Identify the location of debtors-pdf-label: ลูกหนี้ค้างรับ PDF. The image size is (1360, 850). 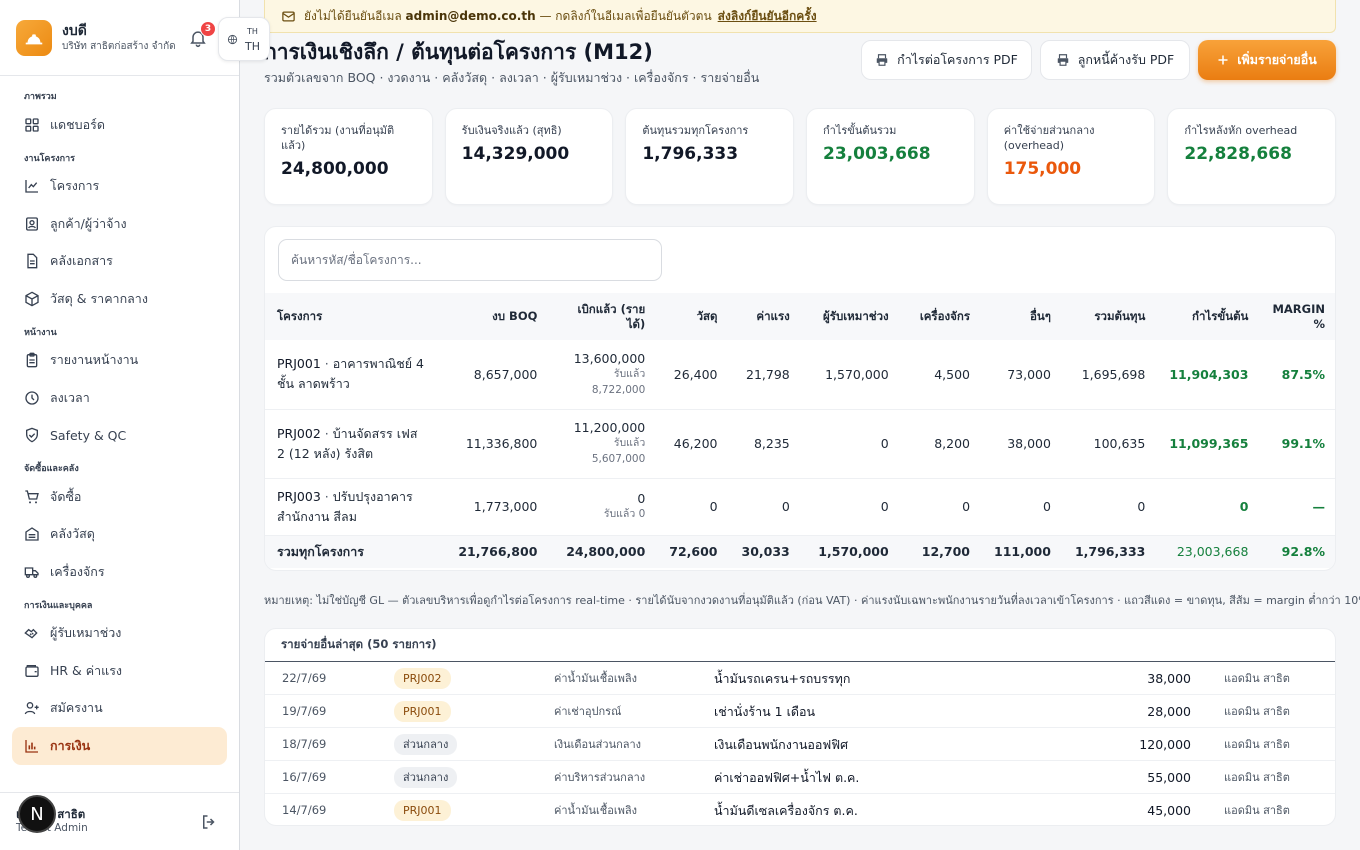
(1126, 59).